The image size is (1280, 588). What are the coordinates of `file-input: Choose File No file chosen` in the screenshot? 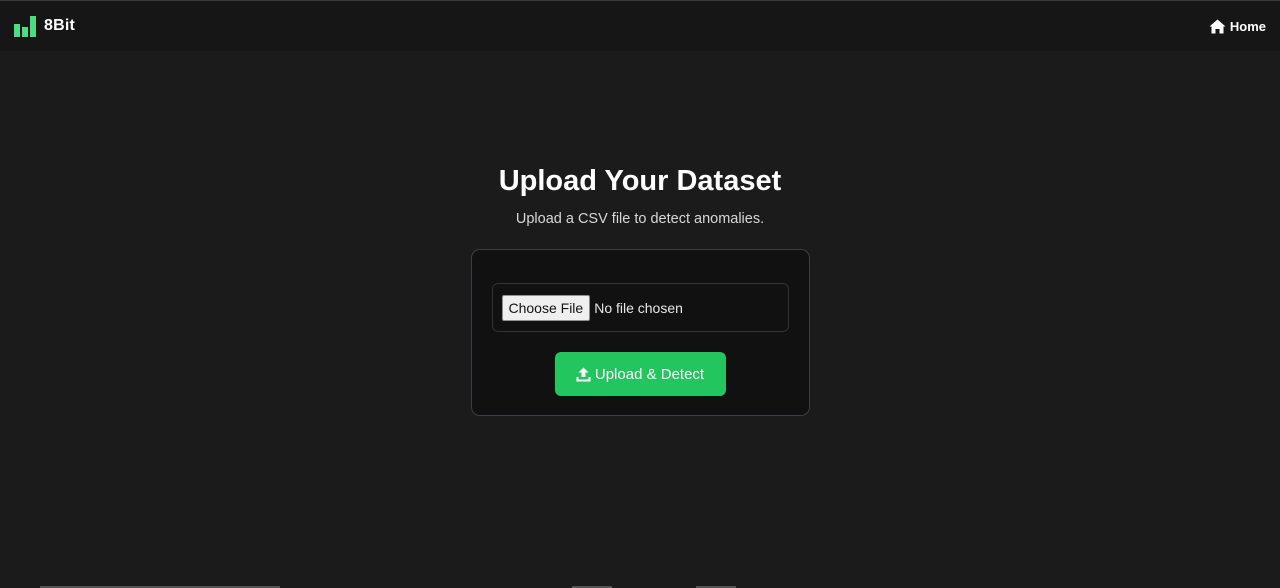 It's located at (640, 307).